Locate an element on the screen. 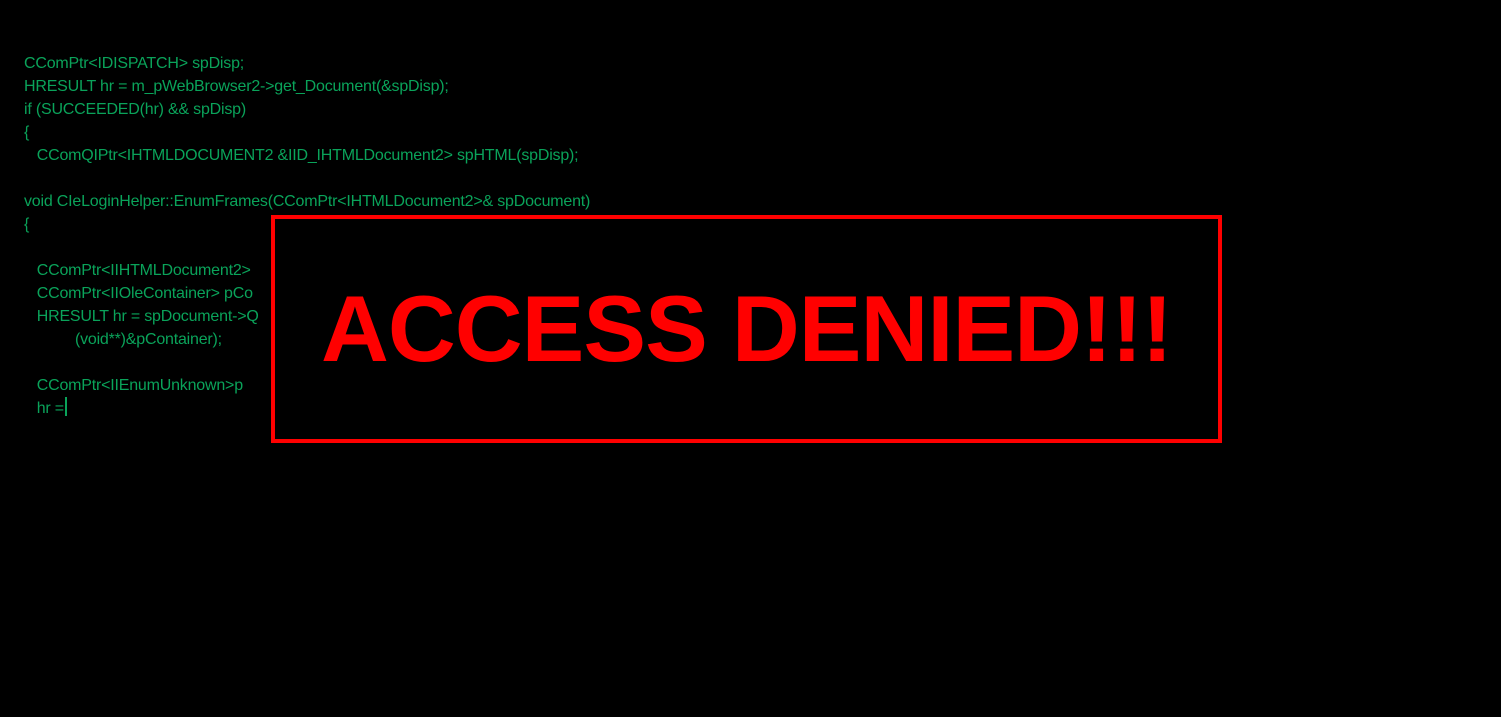 The width and height of the screenshot is (1501, 717). code-line-text: HRESULT hr = spDocument->Q is located at coordinates (141, 316).